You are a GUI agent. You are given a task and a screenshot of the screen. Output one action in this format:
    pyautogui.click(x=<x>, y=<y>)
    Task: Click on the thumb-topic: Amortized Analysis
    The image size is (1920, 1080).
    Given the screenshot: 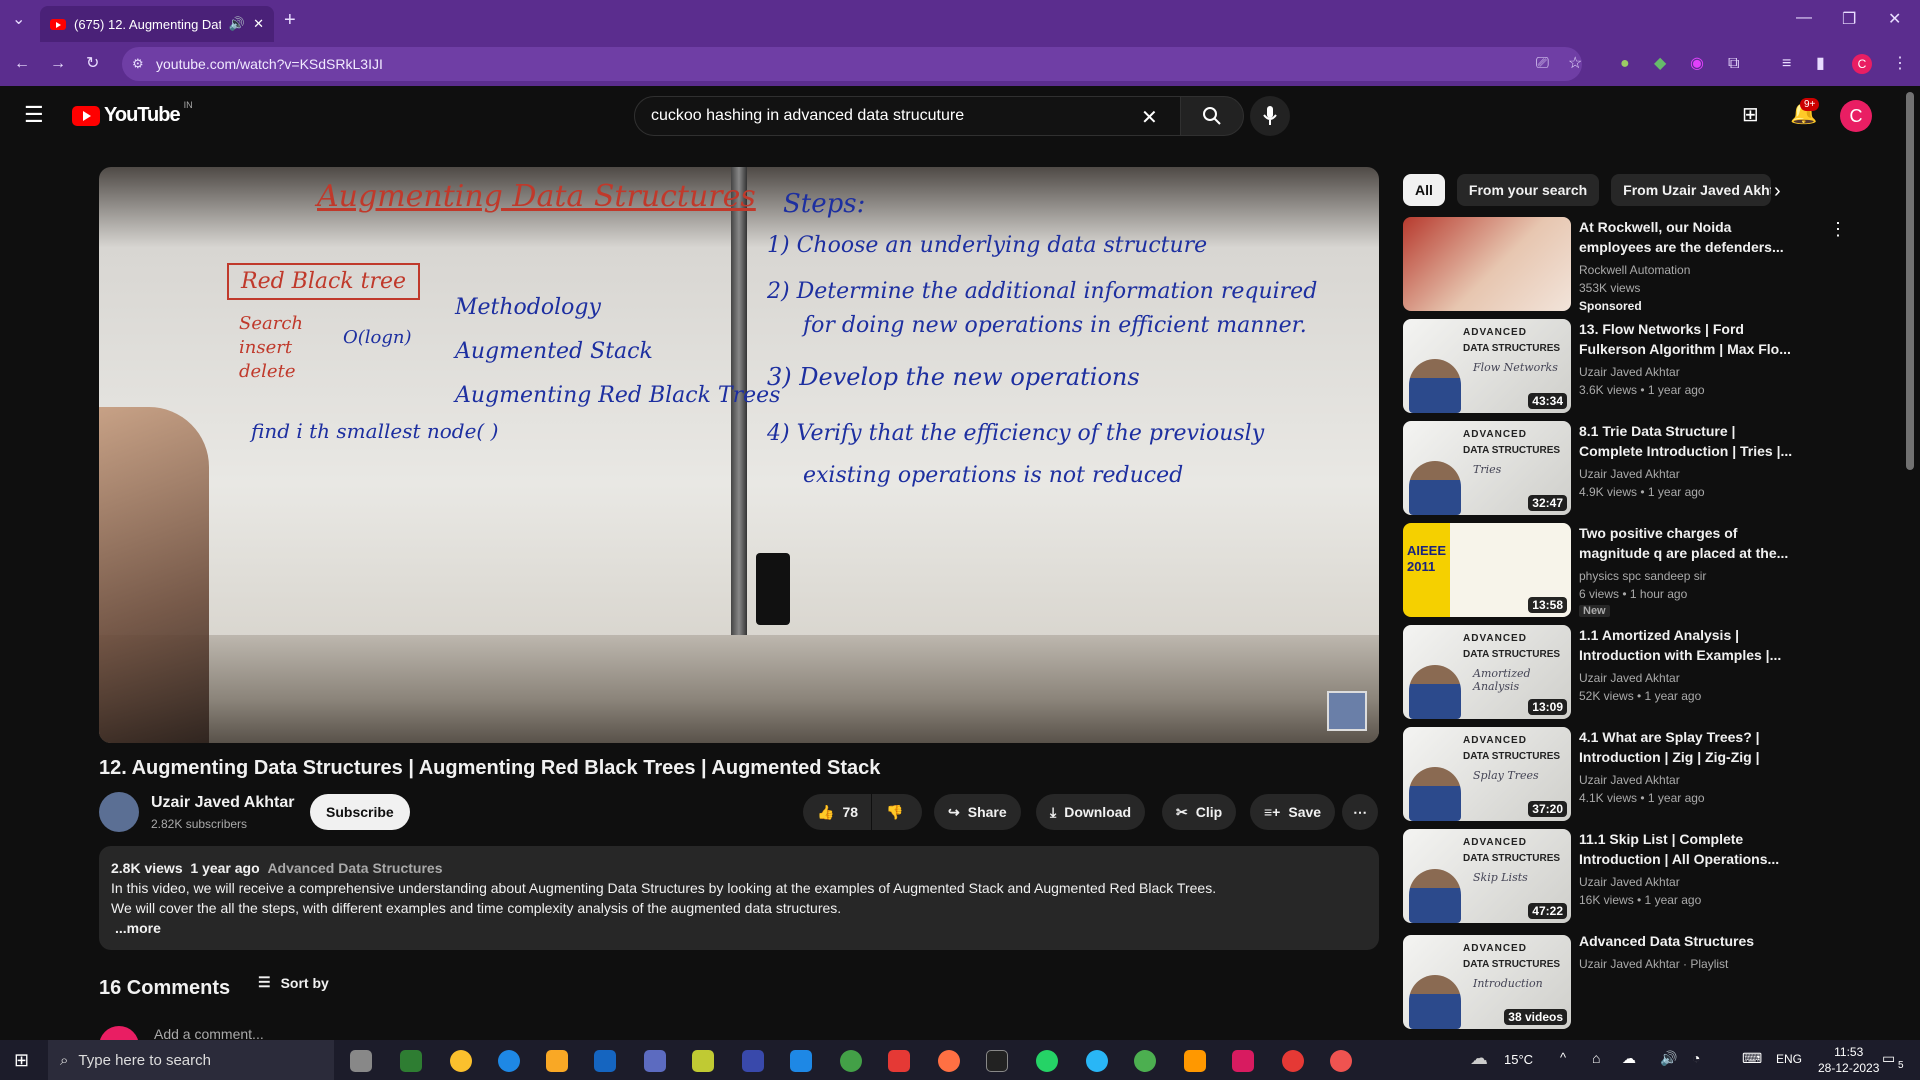 What is the action you would take?
    pyautogui.click(x=1502, y=680)
    